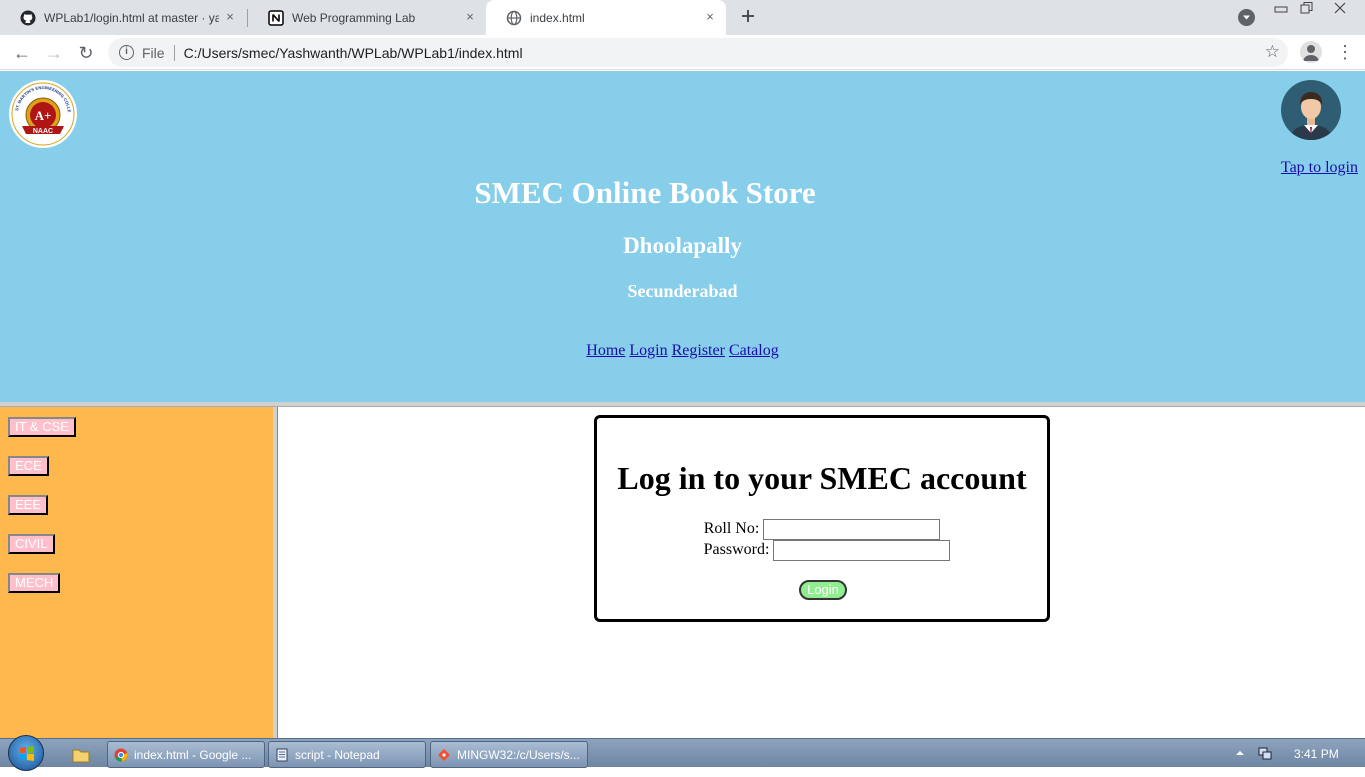 The width and height of the screenshot is (1365, 777). I want to click on site-location: Dhoolapally, so click(682, 245).